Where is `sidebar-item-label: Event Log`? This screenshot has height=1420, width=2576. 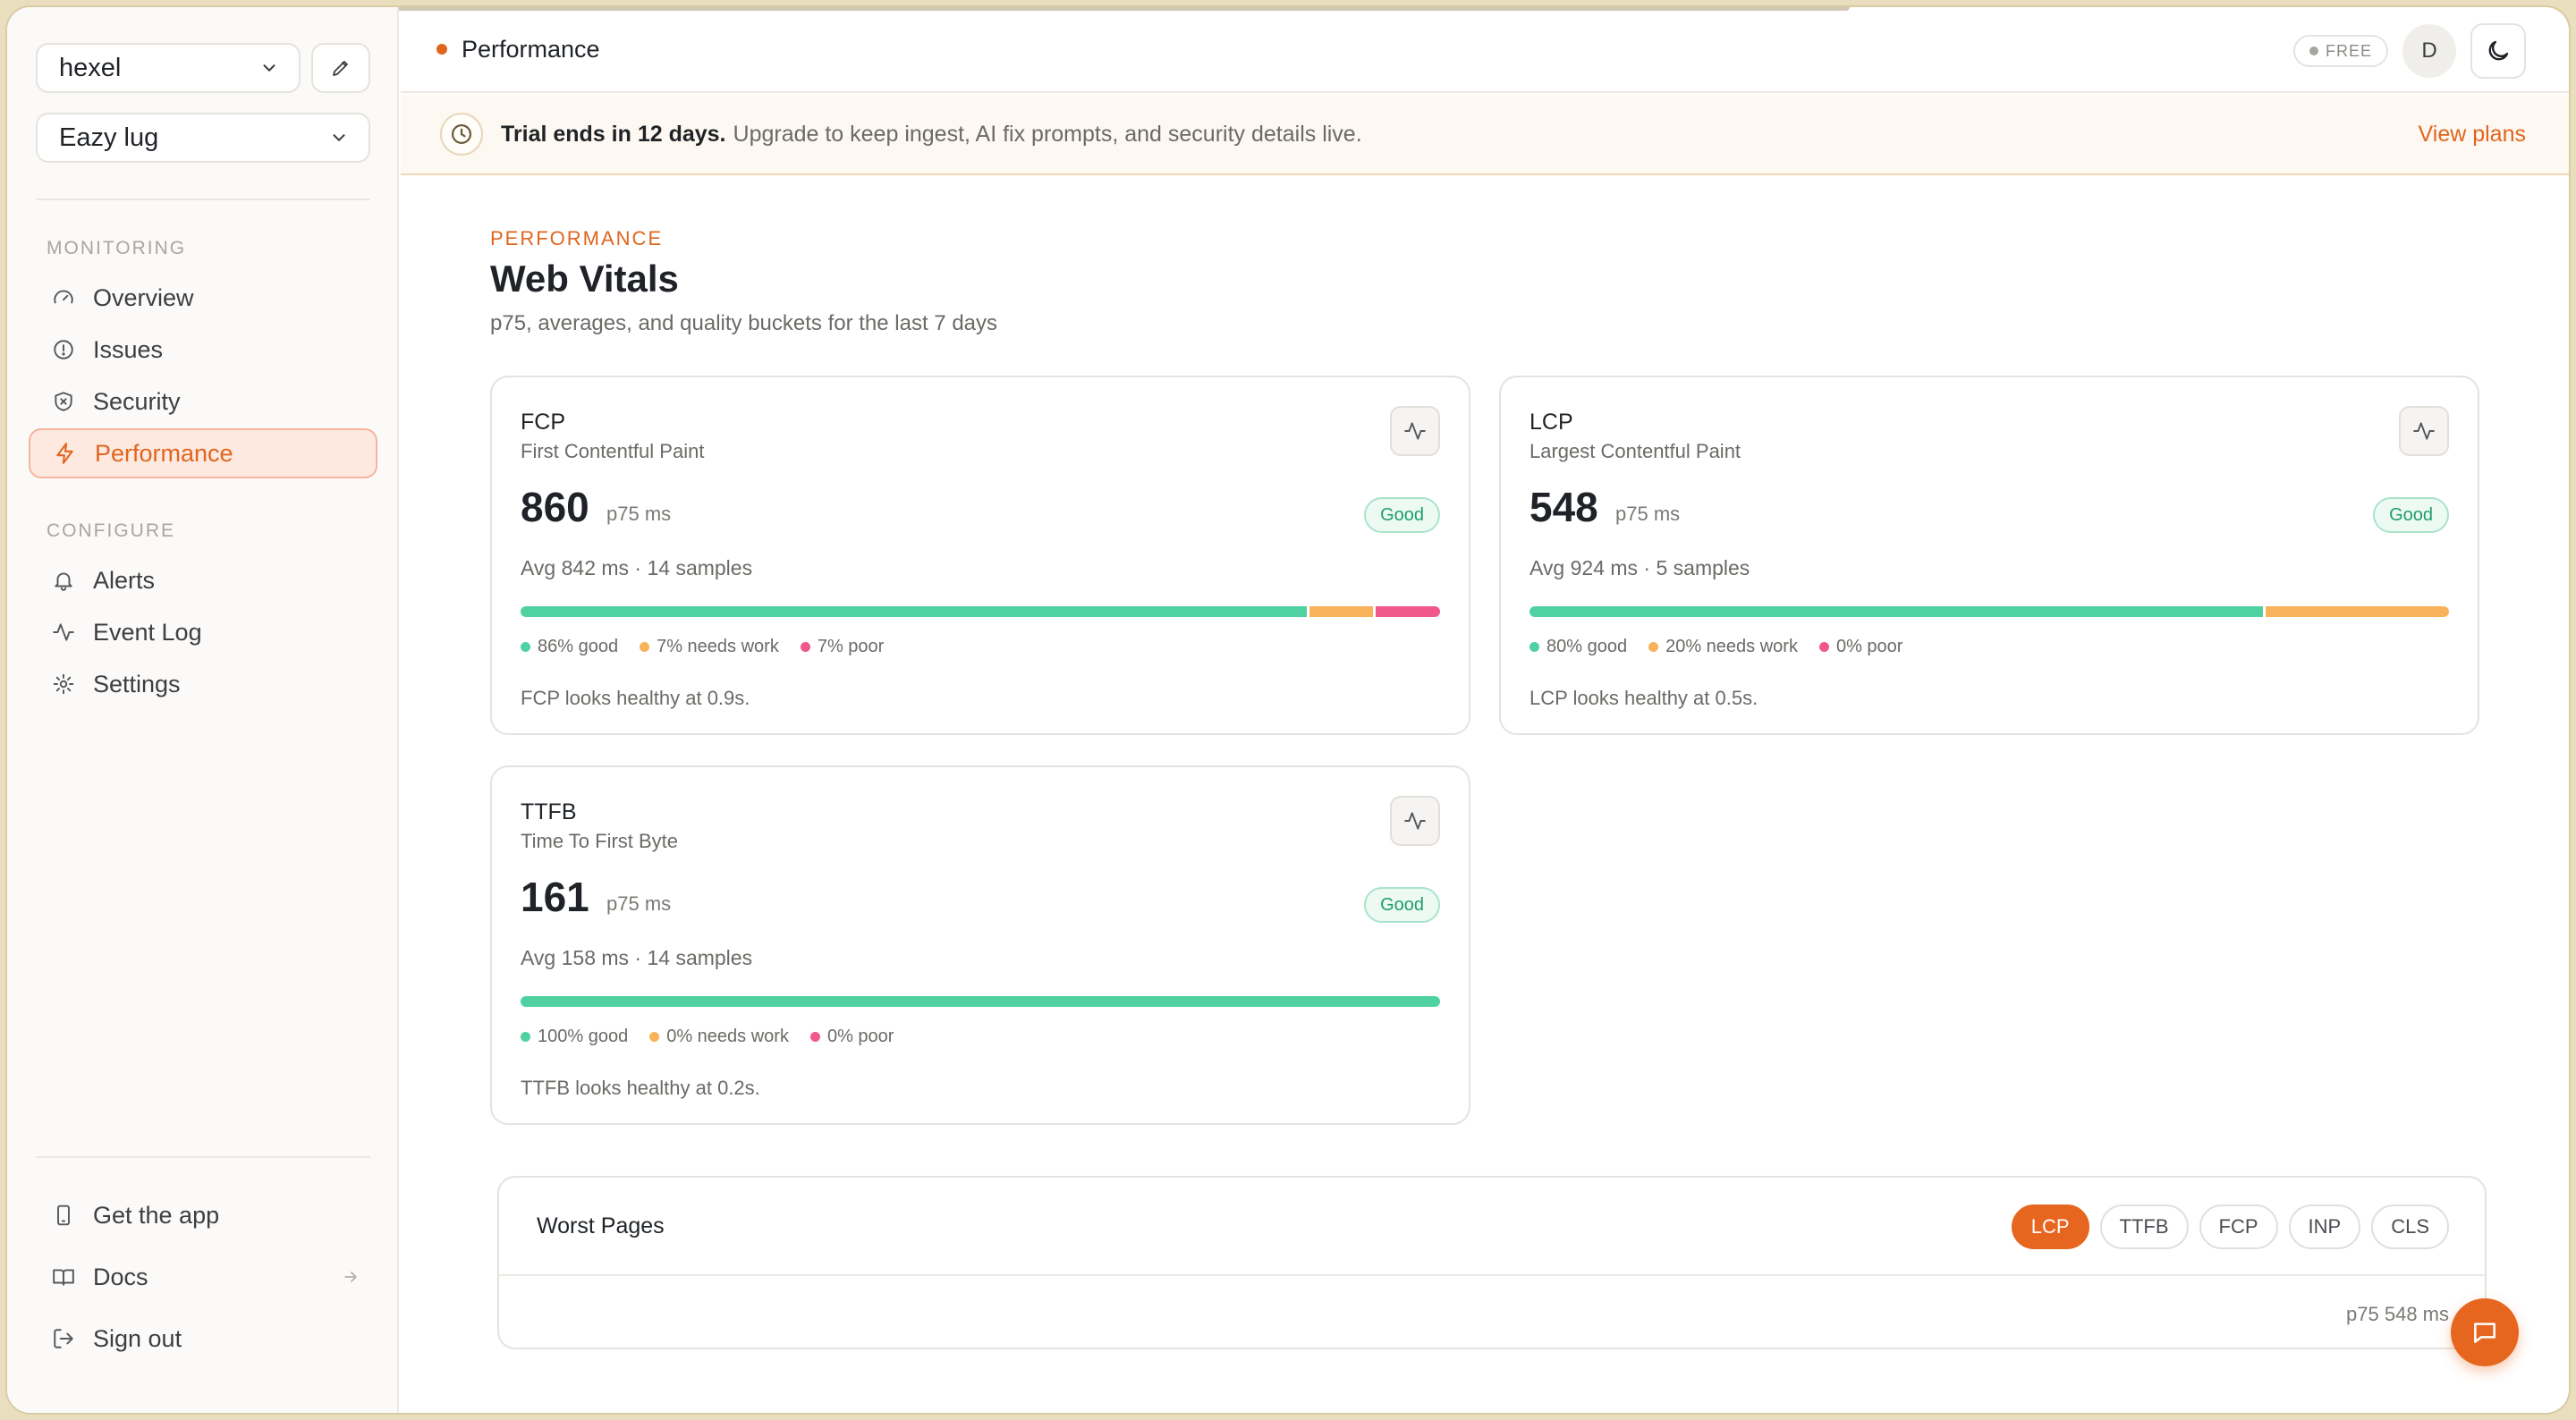 sidebar-item-label: Event Log is located at coordinates (147, 632).